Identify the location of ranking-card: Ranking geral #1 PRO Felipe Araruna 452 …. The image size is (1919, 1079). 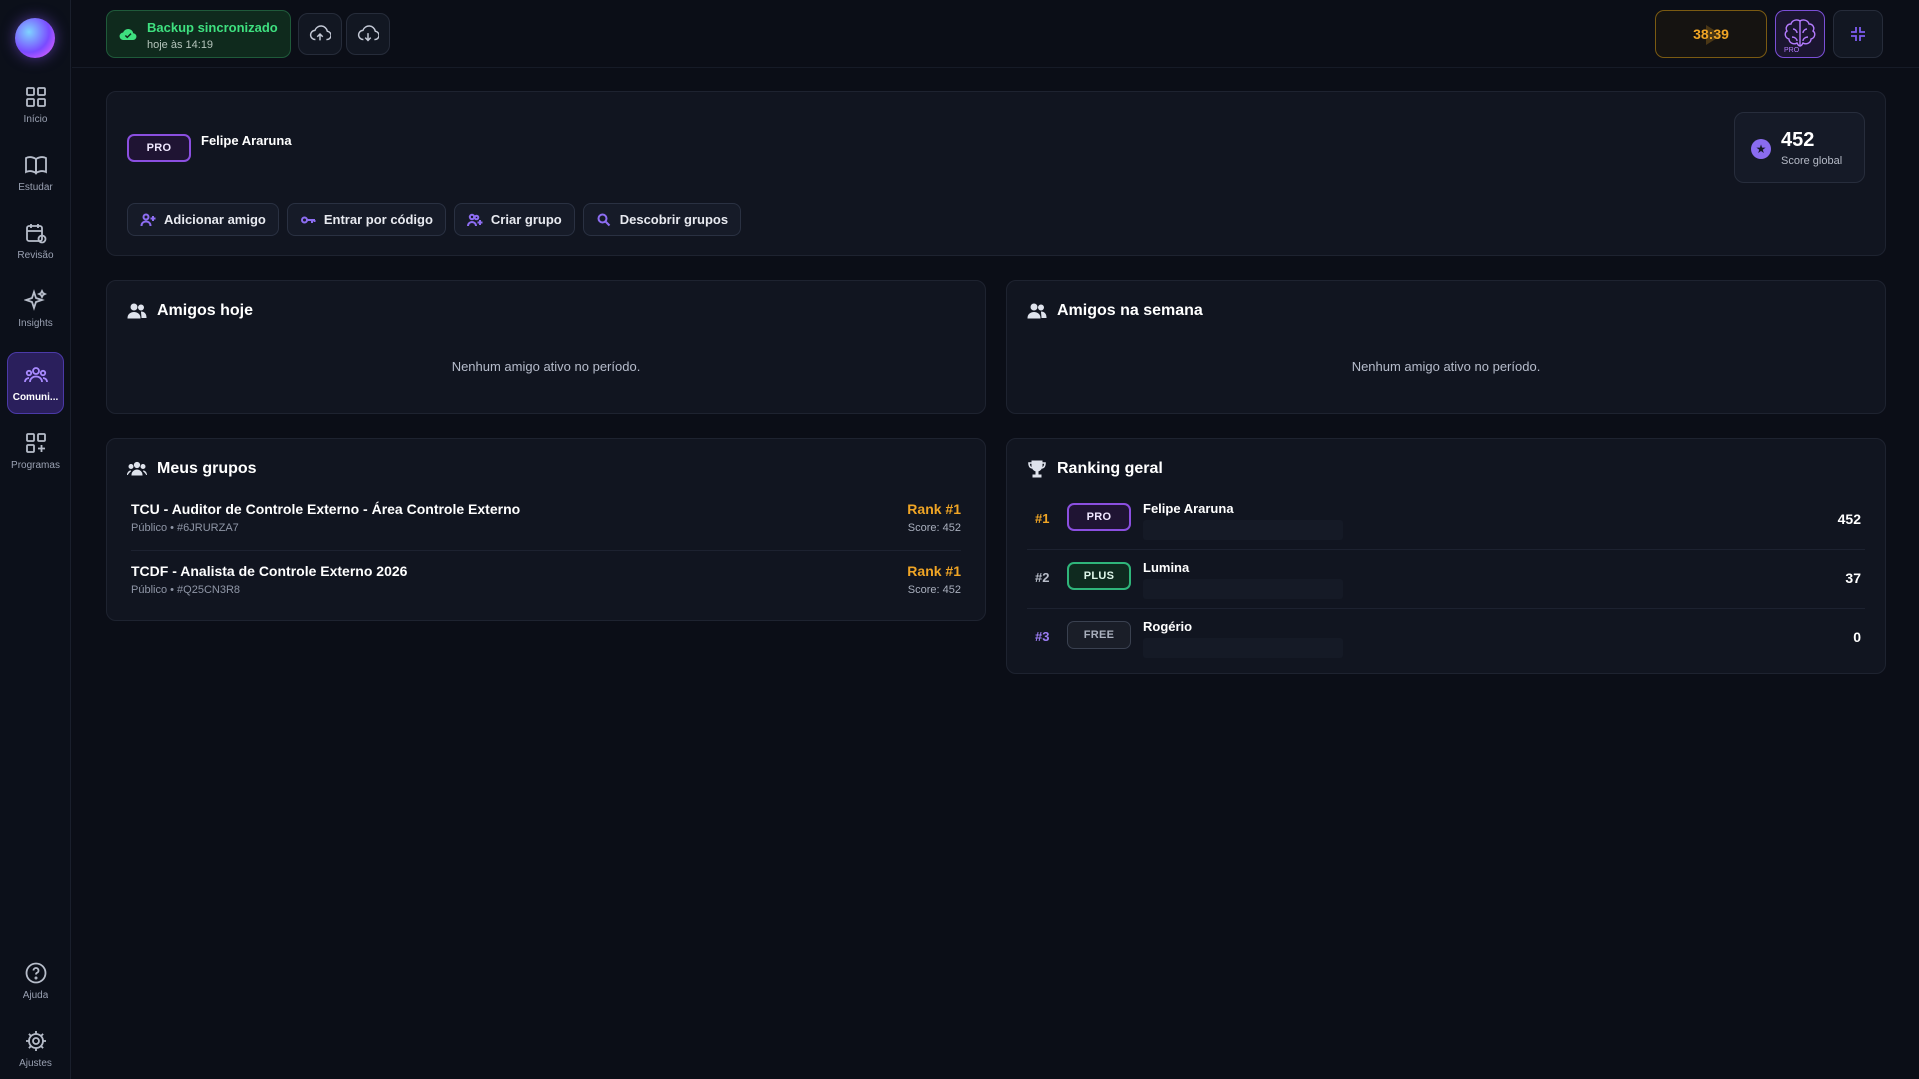
(1446, 556).